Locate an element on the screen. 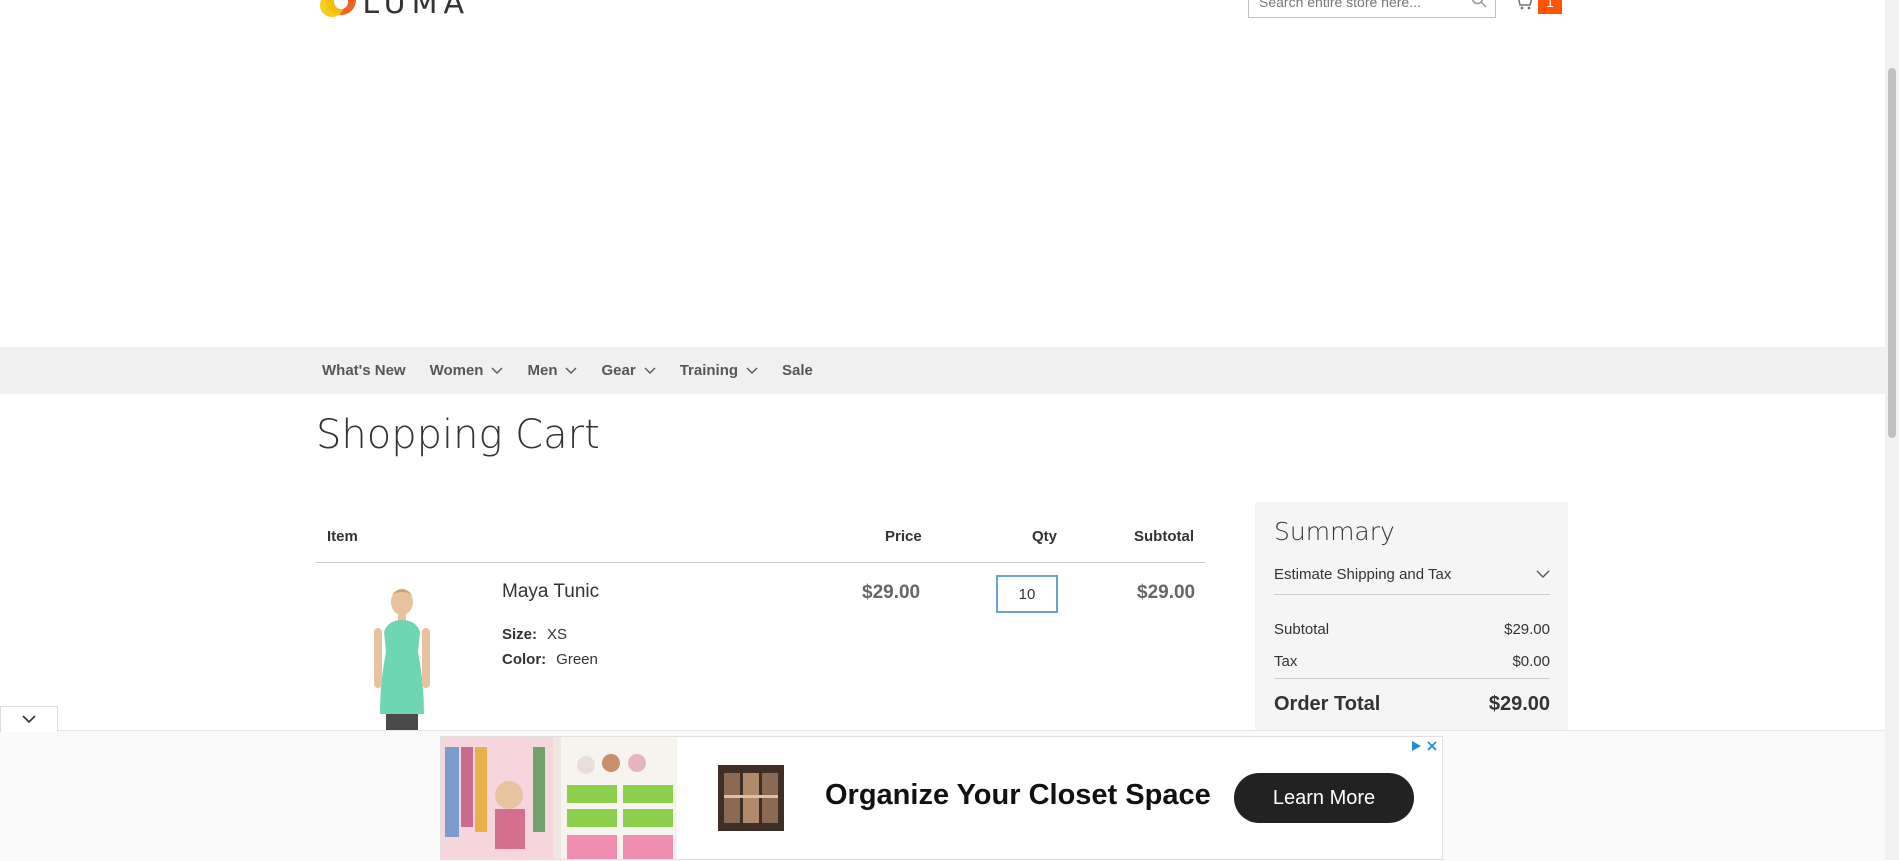  column-header-price: Price is located at coordinates (903, 536).